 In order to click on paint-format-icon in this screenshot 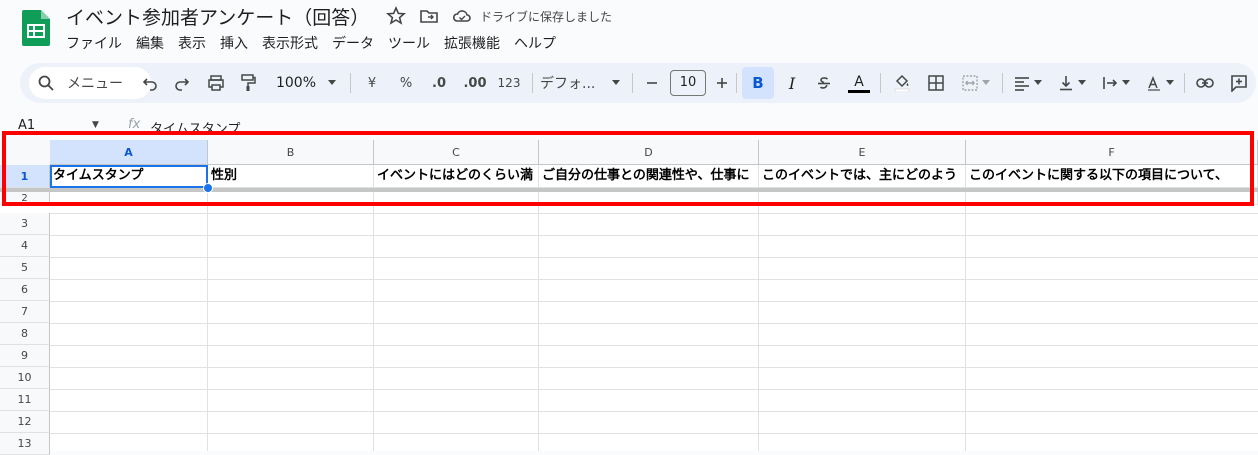, I will do `click(248, 82)`.